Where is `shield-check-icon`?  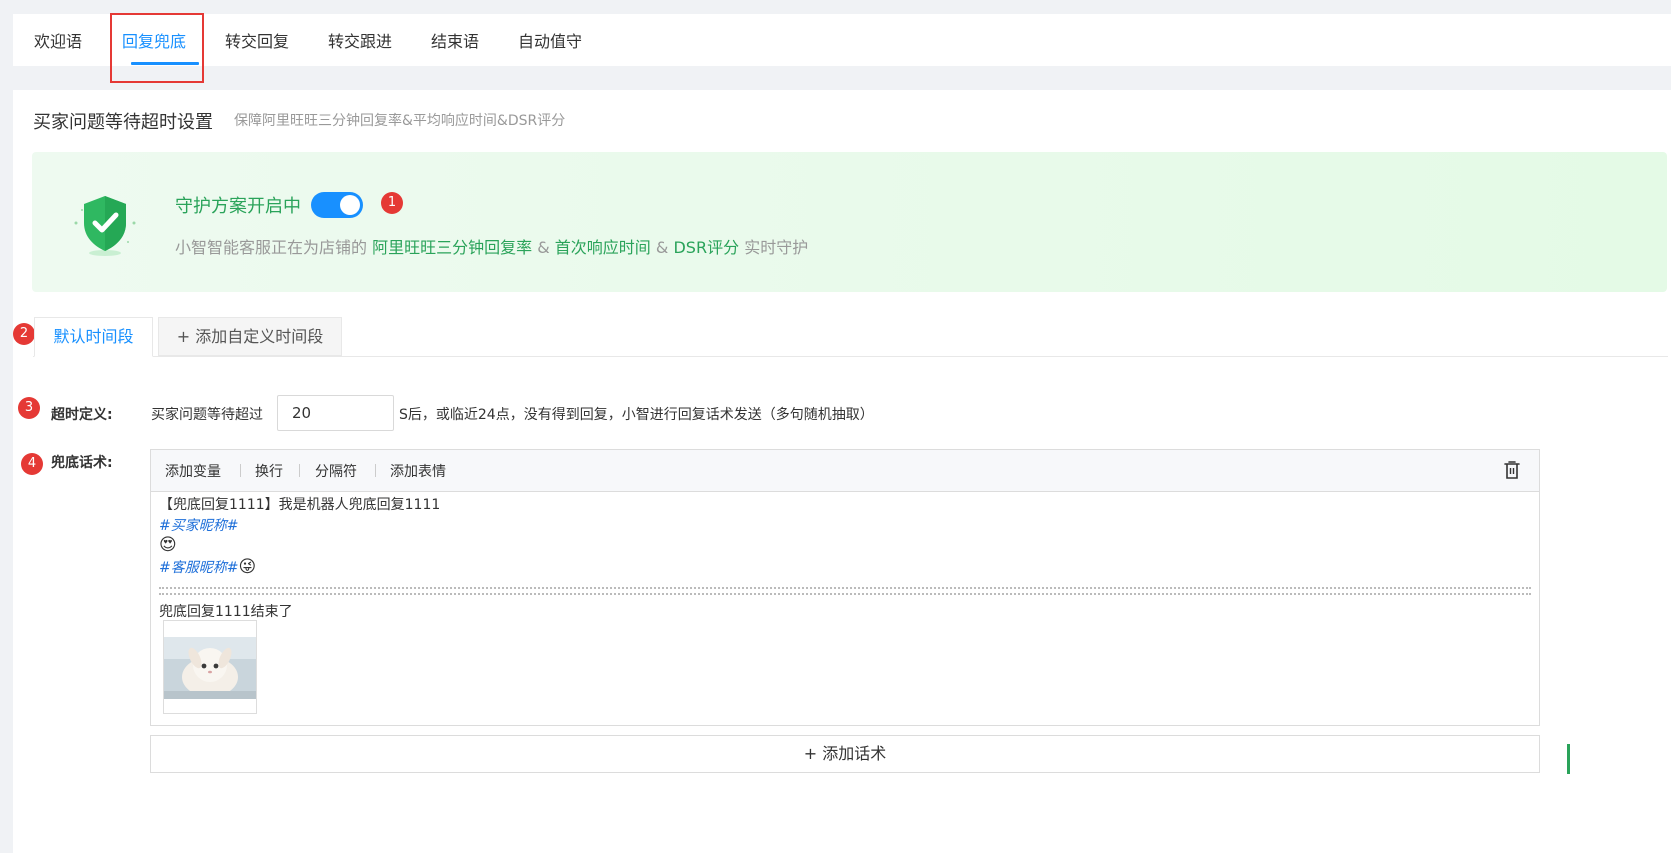
shield-check-icon is located at coordinates (105, 226).